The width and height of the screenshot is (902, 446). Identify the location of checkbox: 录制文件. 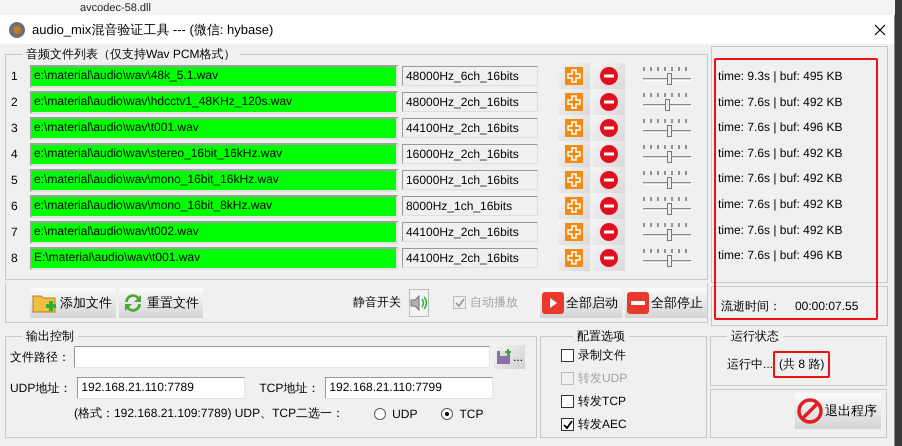
(628, 355).